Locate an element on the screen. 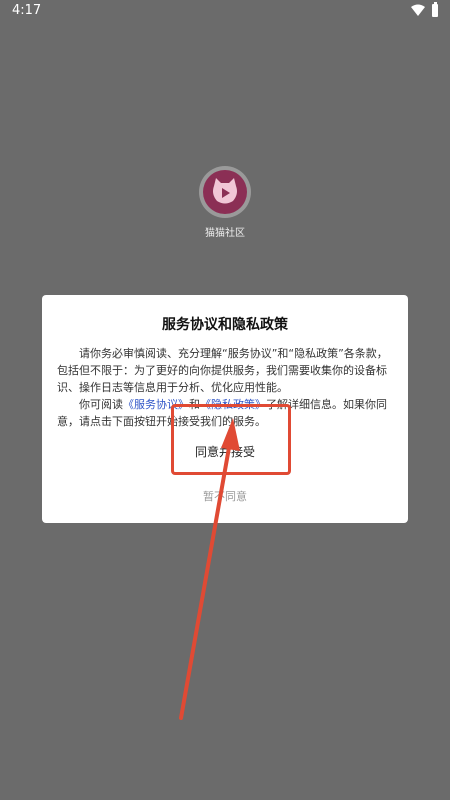  annotation-arrow is located at coordinates (209, 569).